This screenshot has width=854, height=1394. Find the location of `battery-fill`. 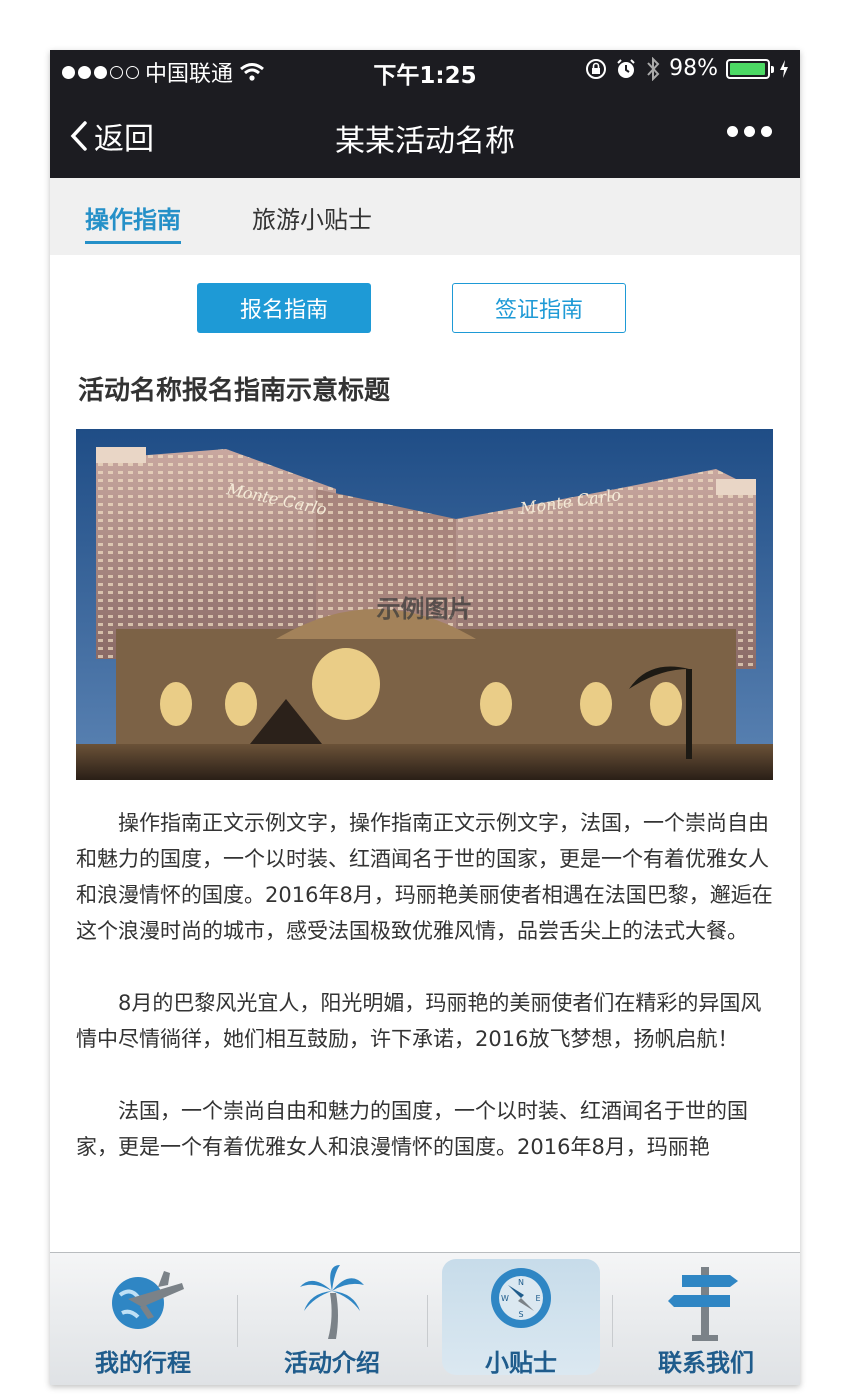

battery-fill is located at coordinates (748, 68).